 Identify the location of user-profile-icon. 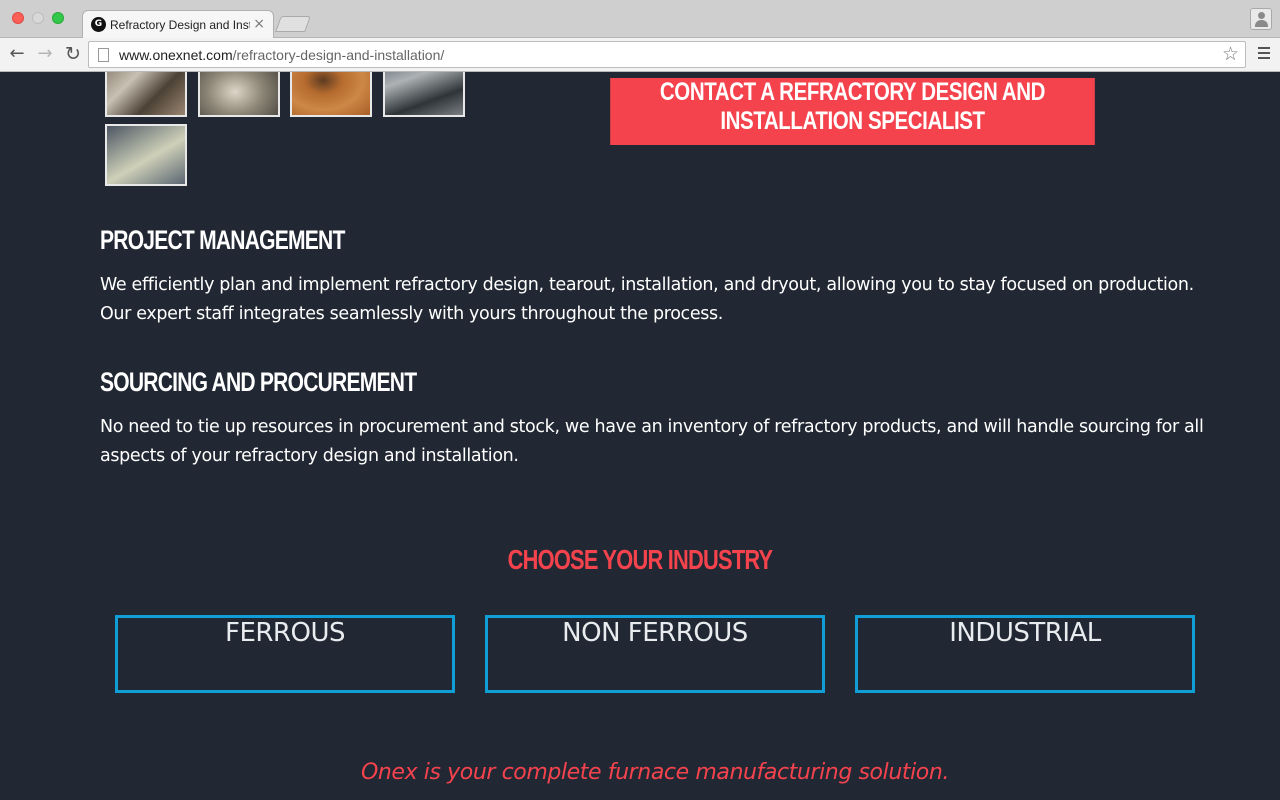
(1261, 19).